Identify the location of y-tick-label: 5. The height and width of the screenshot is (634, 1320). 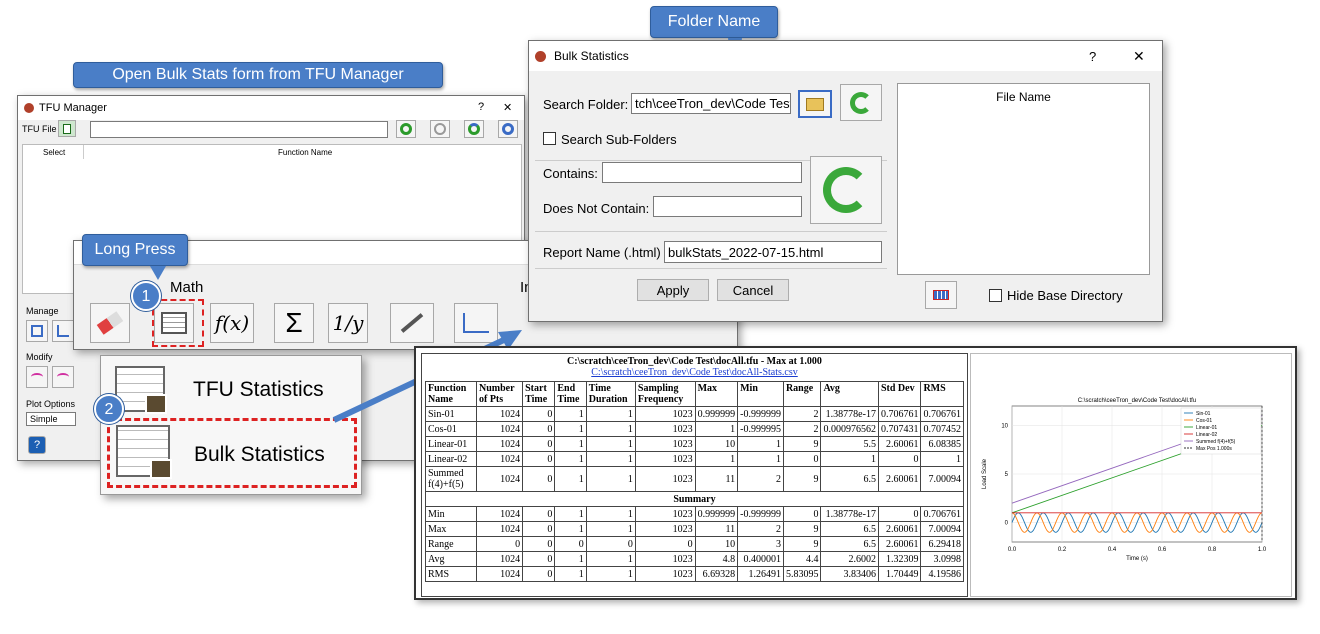
(1007, 475).